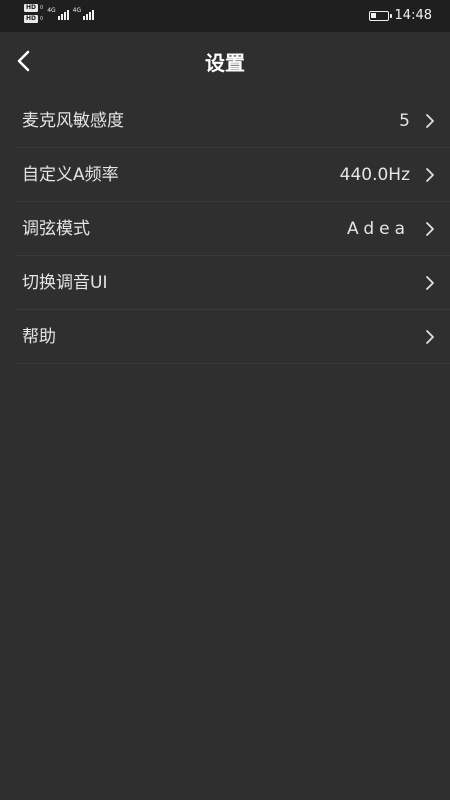 Image resolution: width=450 pixels, height=800 pixels. I want to click on setting-mic-sensitivity: 麦克风敏感度 5, so click(233, 121).